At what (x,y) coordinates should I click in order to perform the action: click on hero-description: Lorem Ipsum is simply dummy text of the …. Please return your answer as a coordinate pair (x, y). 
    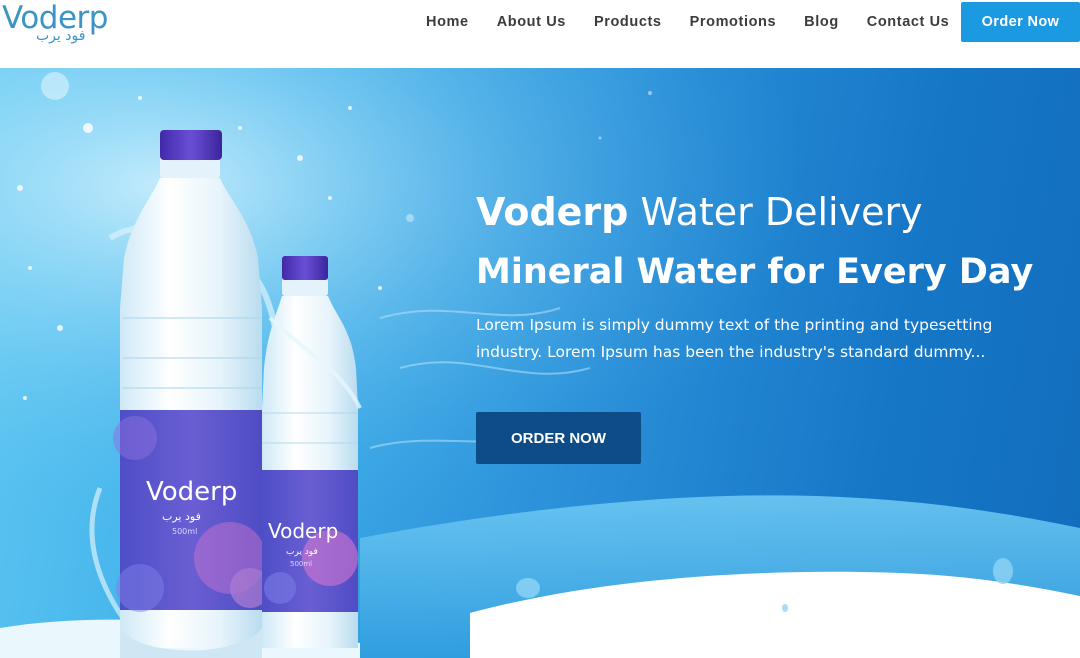
    Looking at the image, I should click on (734, 338).